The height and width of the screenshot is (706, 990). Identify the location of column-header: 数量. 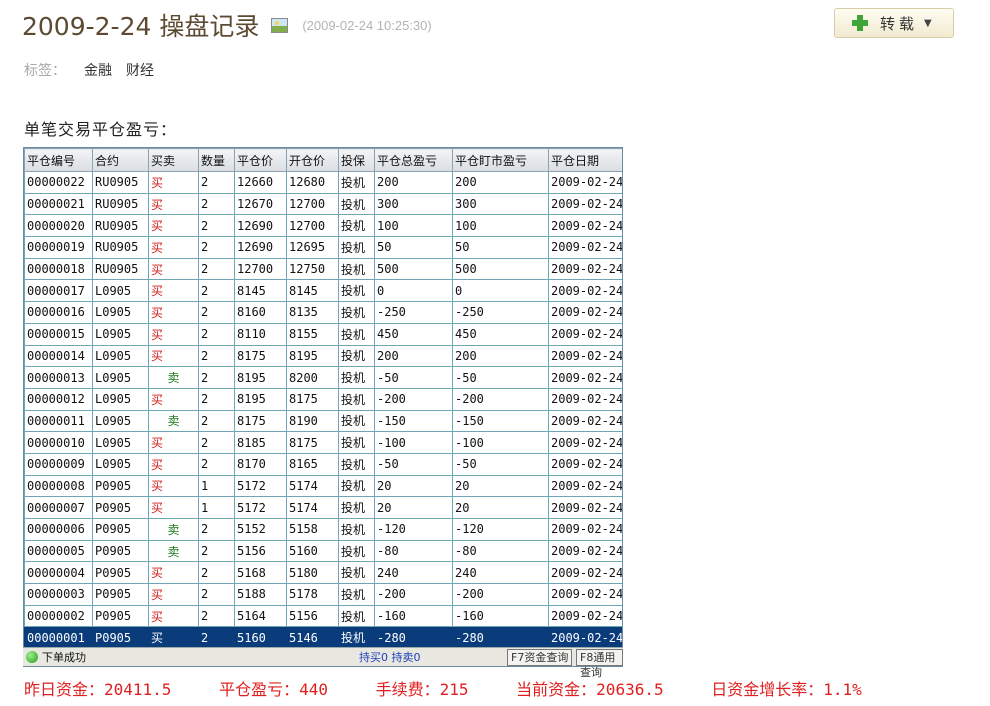
(216, 160).